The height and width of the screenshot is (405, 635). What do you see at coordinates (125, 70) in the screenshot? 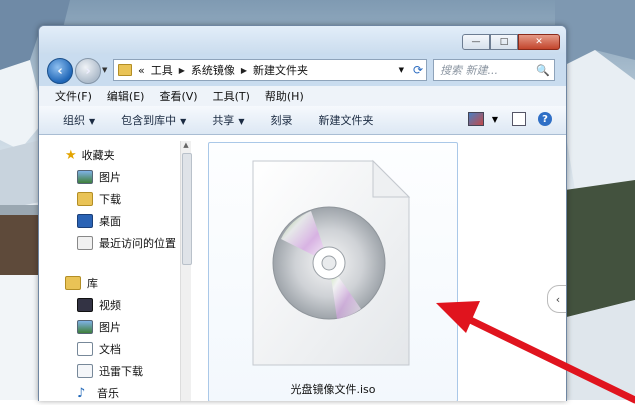
I see `folder-icon` at bounding box center [125, 70].